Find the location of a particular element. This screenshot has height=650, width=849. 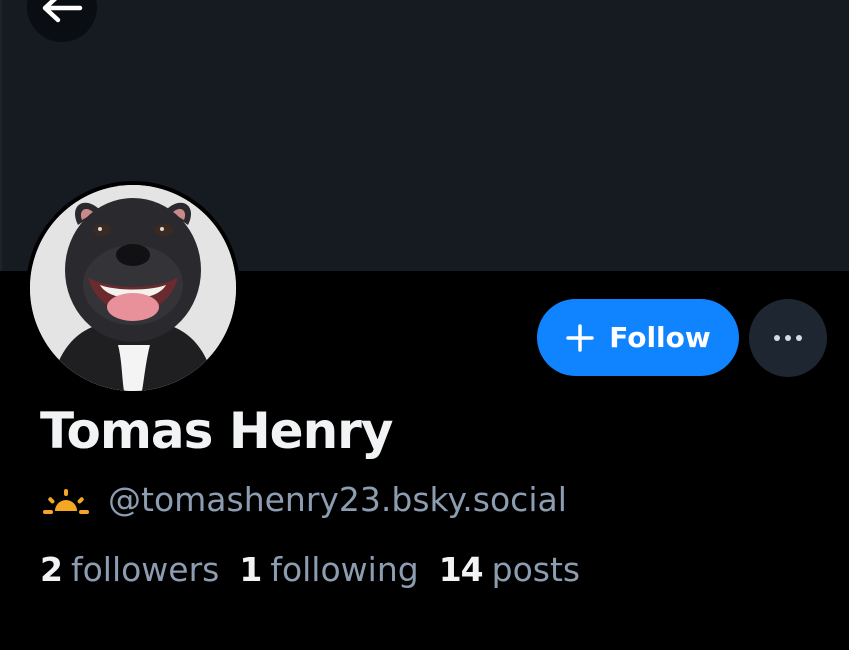

following-link: 1 following is located at coordinates (328, 569).